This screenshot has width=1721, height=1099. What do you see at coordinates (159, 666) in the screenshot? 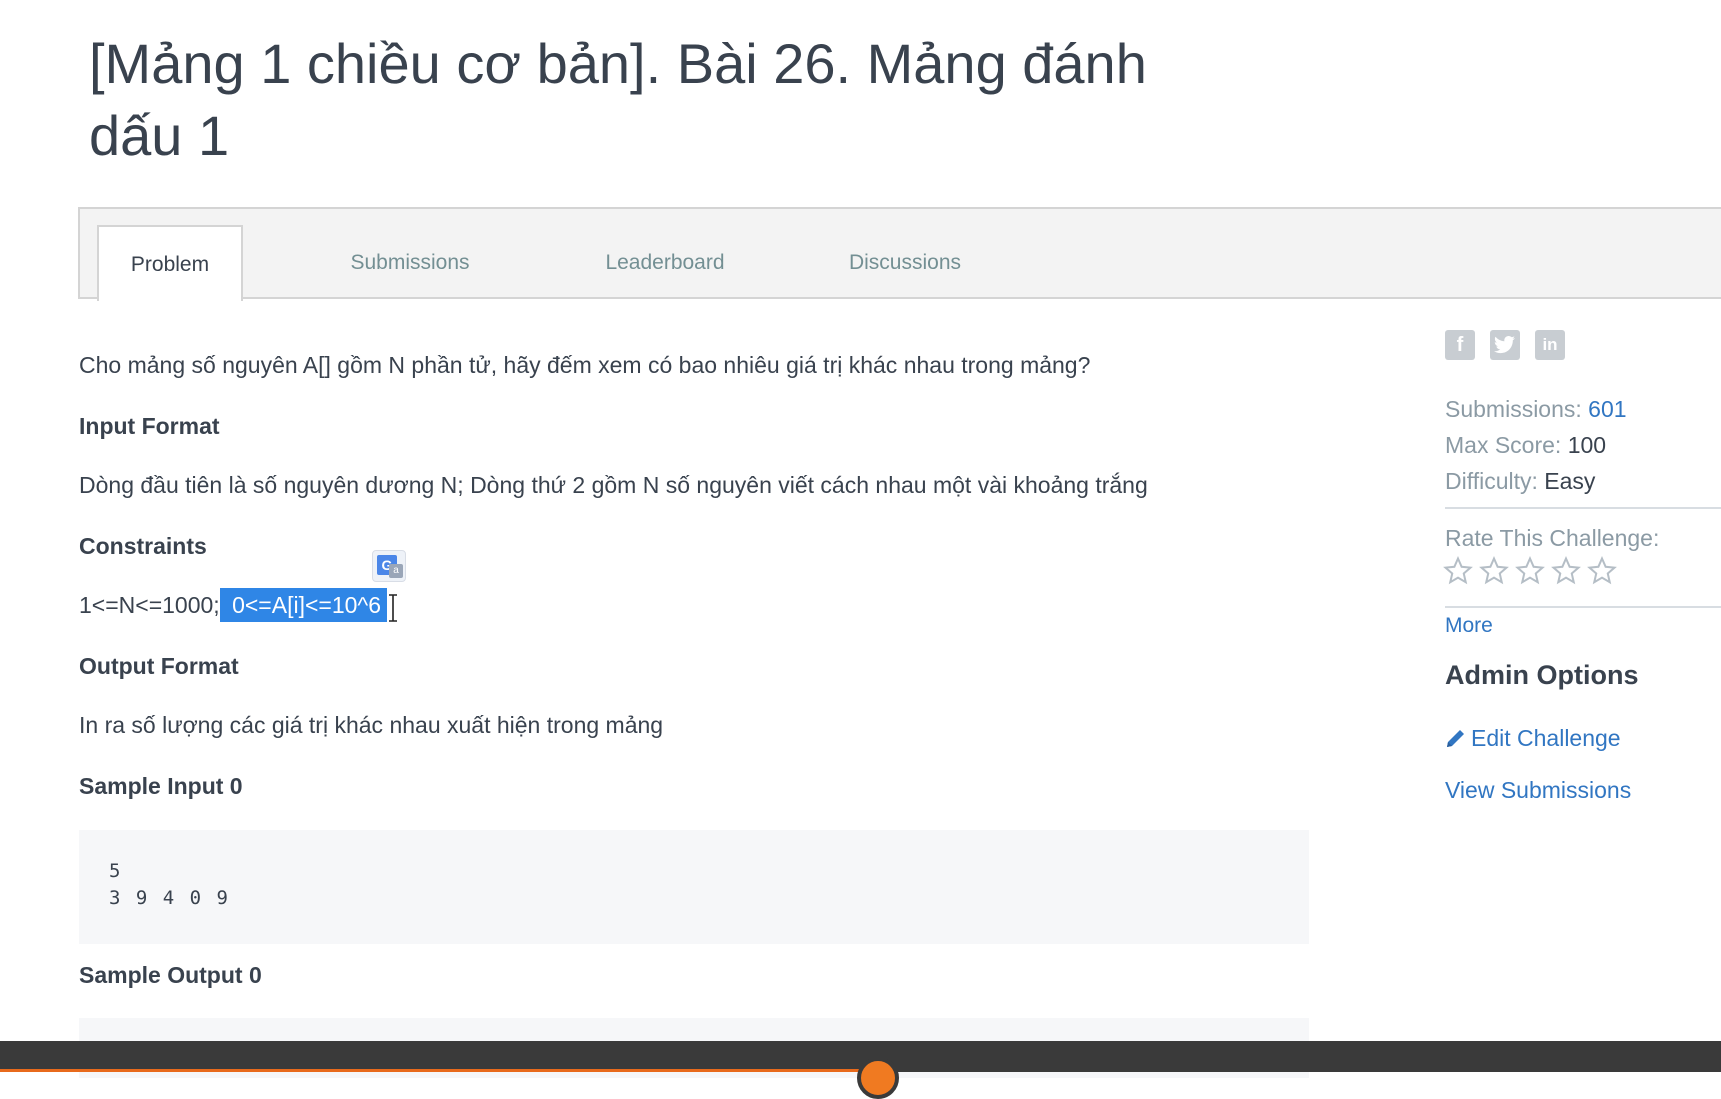
I see `output-format-heading: Output Format` at bounding box center [159, 666].